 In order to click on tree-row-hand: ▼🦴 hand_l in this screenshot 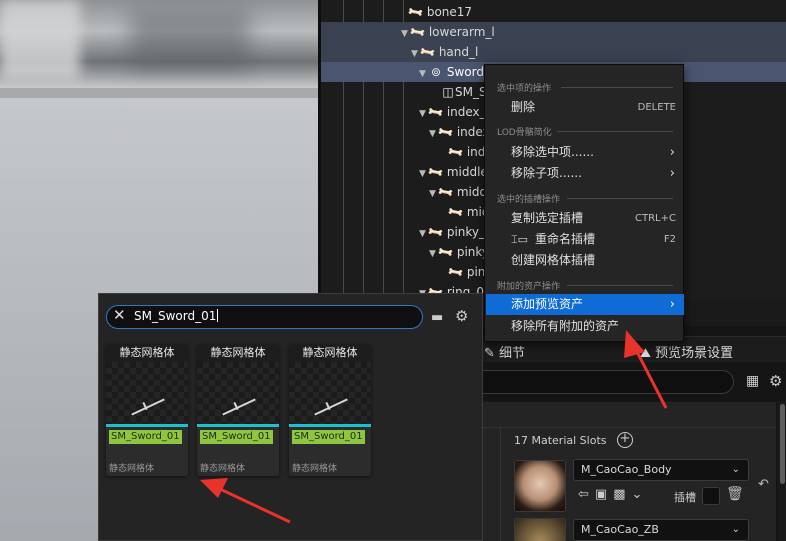, I will do `click(553, 52)`.